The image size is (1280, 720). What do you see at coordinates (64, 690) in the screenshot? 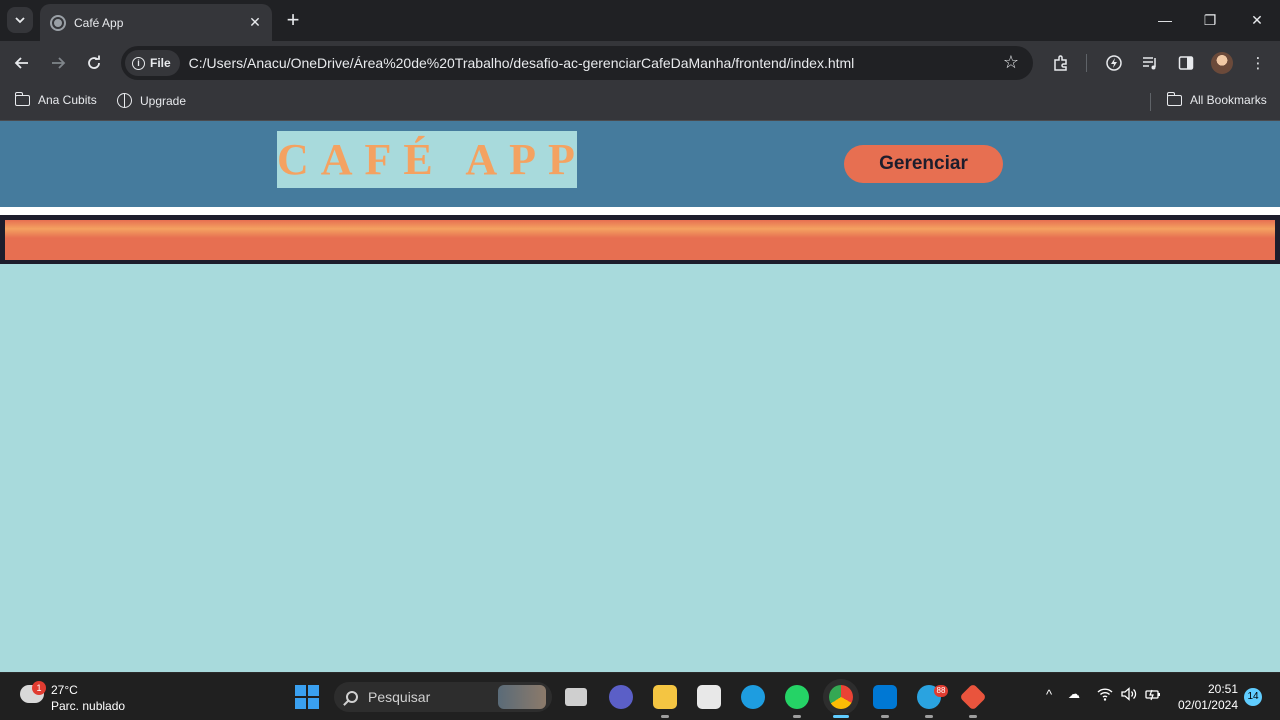
I see `weather-temperature: 27°C` at bounding box center [64, 690].